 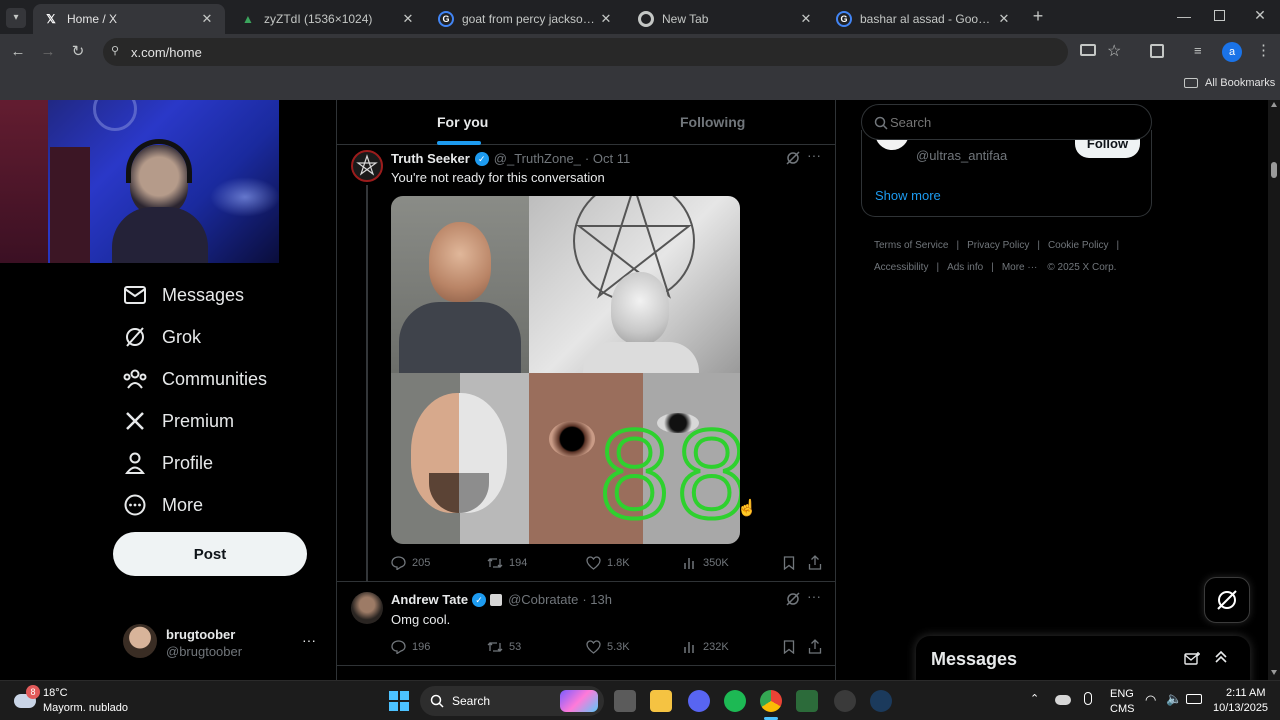 I want to click on browser-menu-icon: ⋮, so click(x=1263, y=50).